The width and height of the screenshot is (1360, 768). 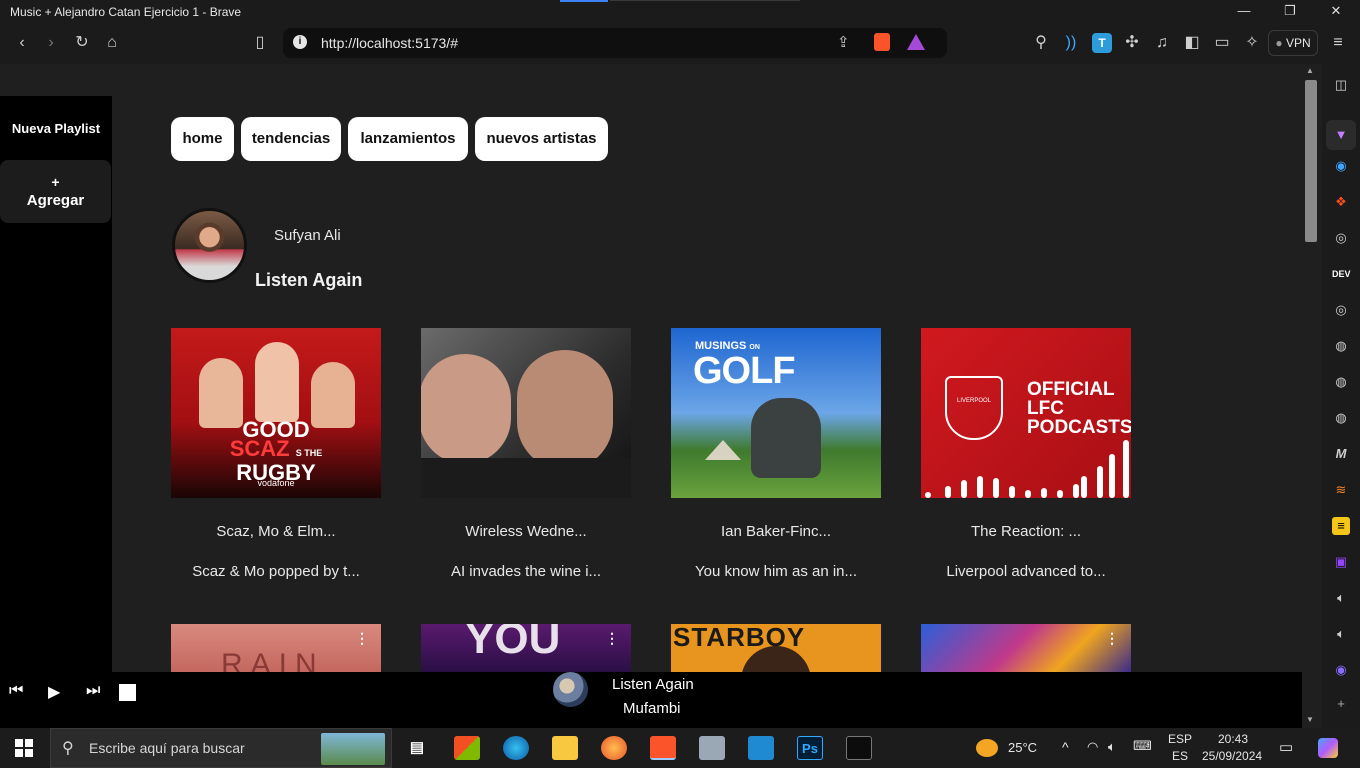 I want to click on sidebar-toggle-icon: ◫, so click(x=1341, y=85).